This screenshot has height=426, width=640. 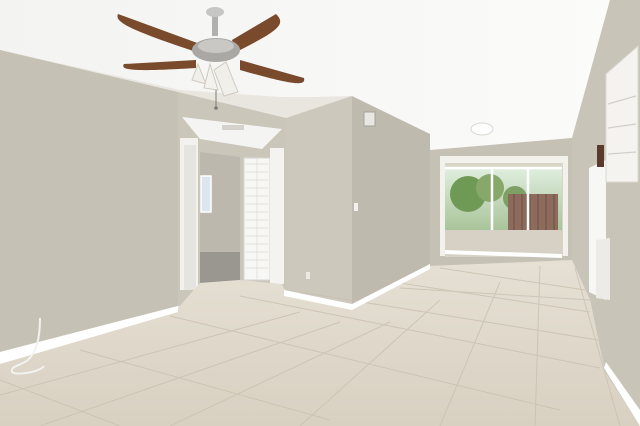 What do you see at coordinates (206, 194) in the screenshot?
I see `hallway-window` at bounding box center [206, 194].